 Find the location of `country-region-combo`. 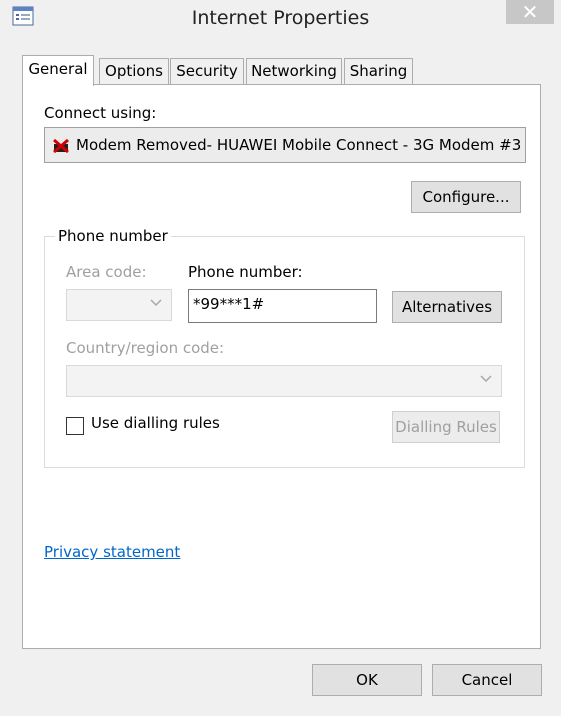

country-region-combo is located at coordinates (284, 381).